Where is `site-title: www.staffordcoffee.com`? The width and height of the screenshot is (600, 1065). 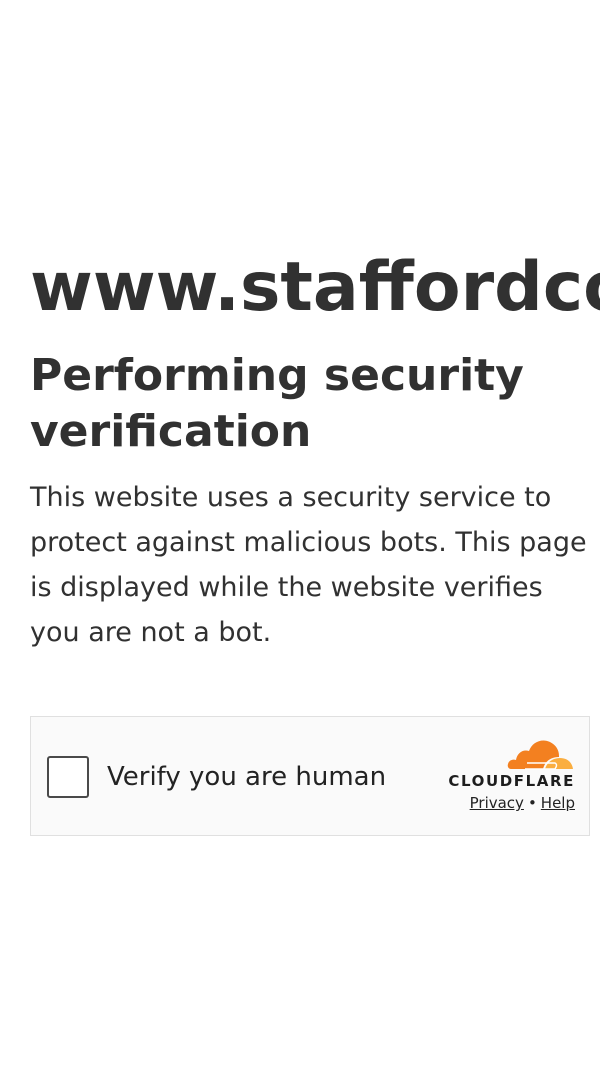
site-title: www.staffordcoffee.com is located at coordinates (315, 287).